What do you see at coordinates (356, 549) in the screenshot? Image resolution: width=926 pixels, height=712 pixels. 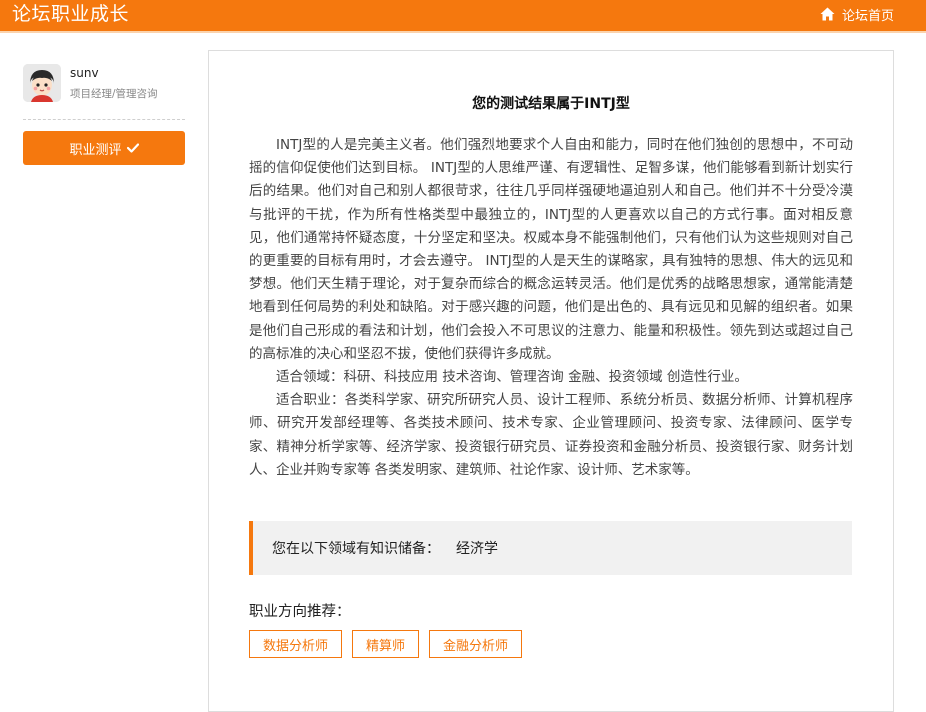 I see `knowledge-label: 您在以下领域有知识储备：` at bounding box center [356, 549].